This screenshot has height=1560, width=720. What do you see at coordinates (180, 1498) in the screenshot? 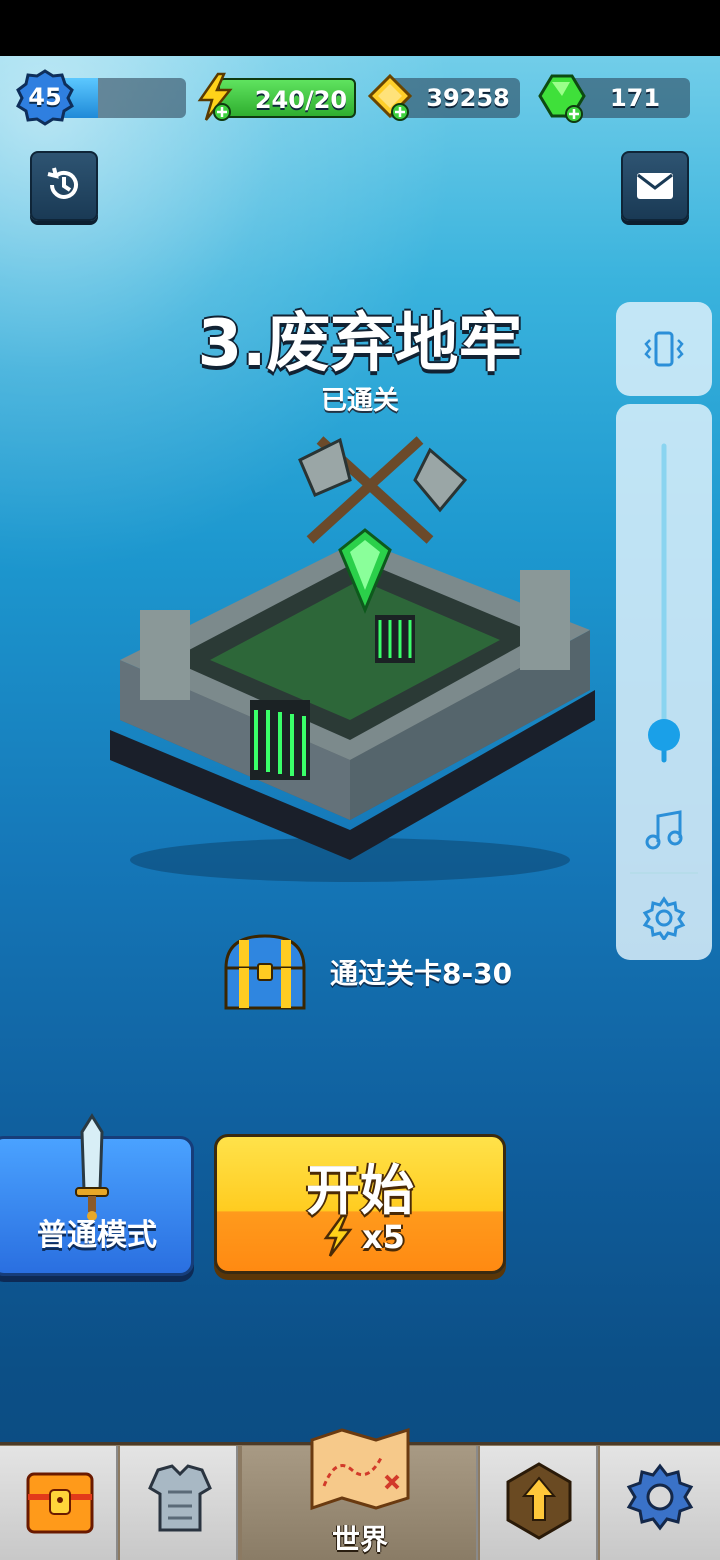
I see `armor-icon` at bounding box center [180, 1498].